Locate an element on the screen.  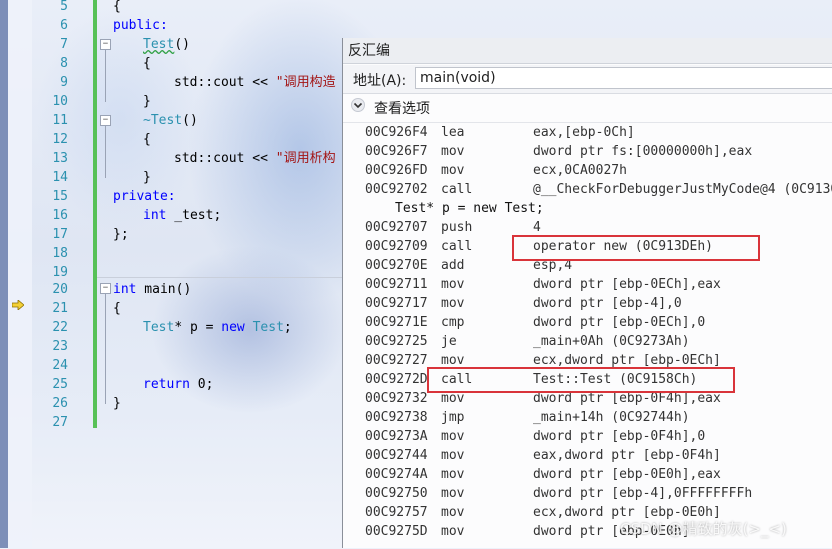
line-number: 13 is located at coordinates (60, 158).